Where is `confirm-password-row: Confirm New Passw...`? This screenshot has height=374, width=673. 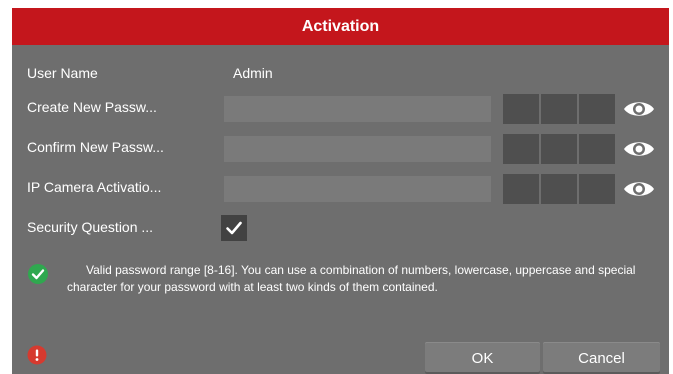 confirm-password-row: Confirm New Passw... is located at coordinates (340, 149).